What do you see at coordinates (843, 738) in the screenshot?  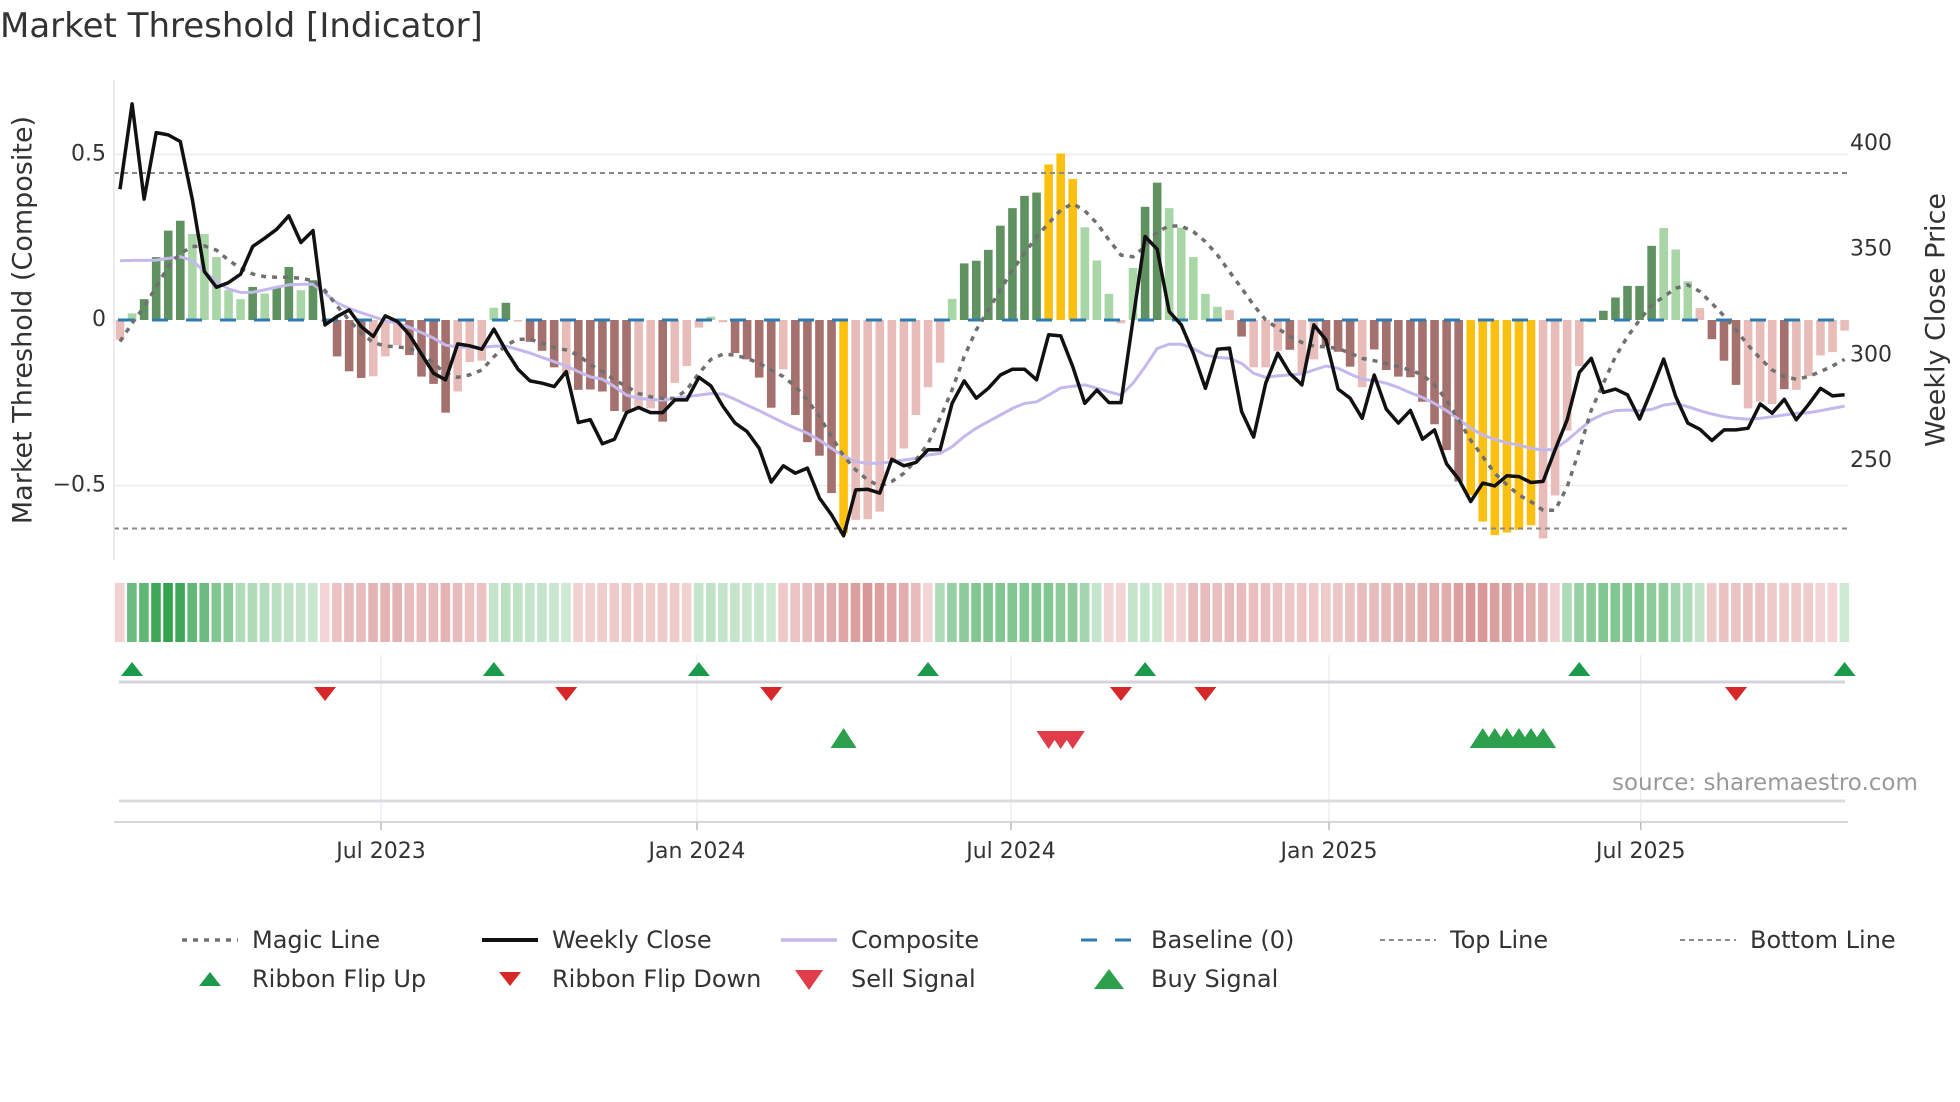 I see `buy-signal-marker` at bounding box center [843, 738].